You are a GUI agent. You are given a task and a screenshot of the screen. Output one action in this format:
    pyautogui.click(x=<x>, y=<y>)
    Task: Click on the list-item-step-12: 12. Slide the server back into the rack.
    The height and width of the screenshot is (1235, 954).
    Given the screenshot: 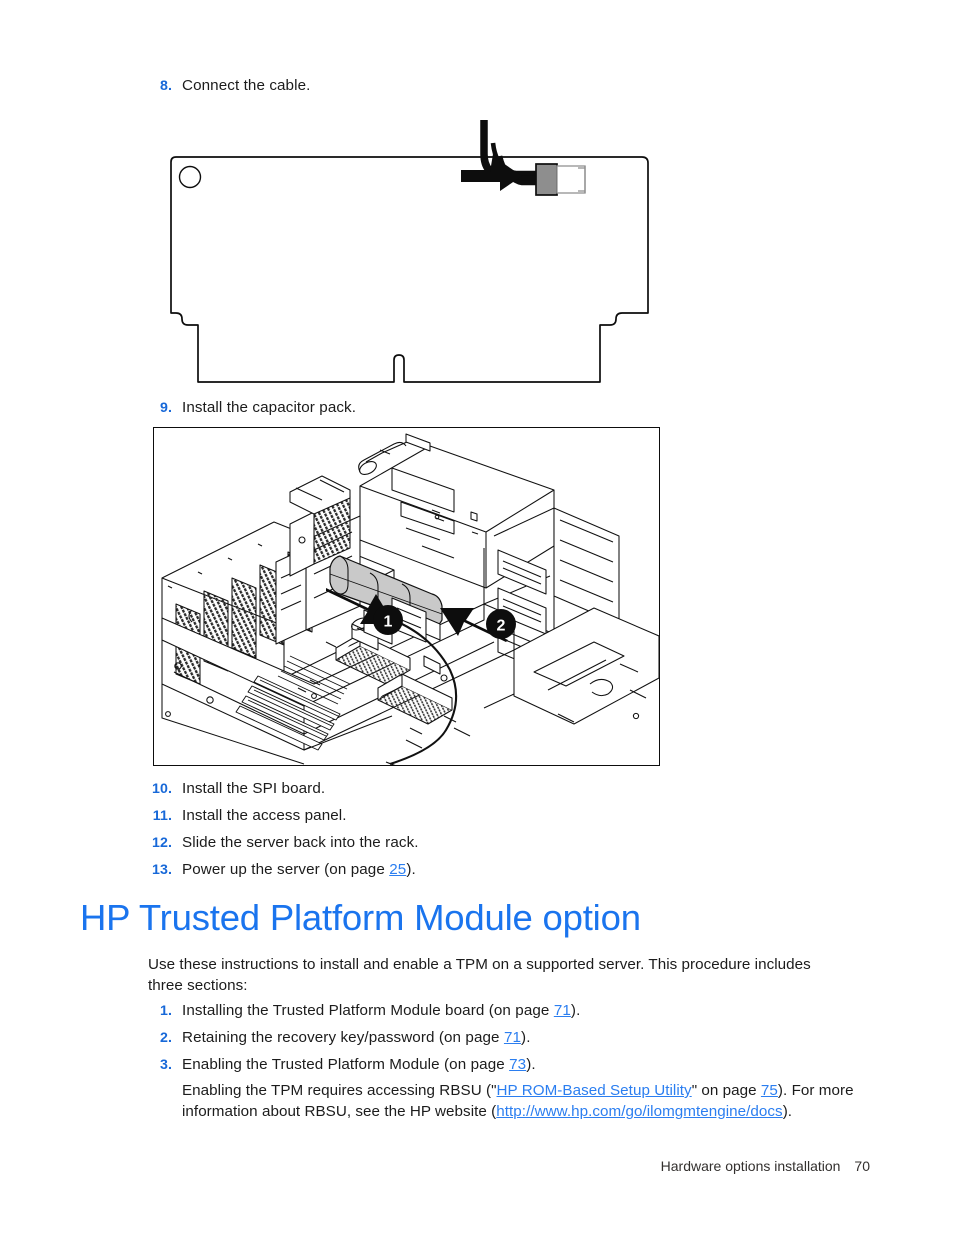 What is the action you would take?
    pyautogui.click(x=283, y=843)
    